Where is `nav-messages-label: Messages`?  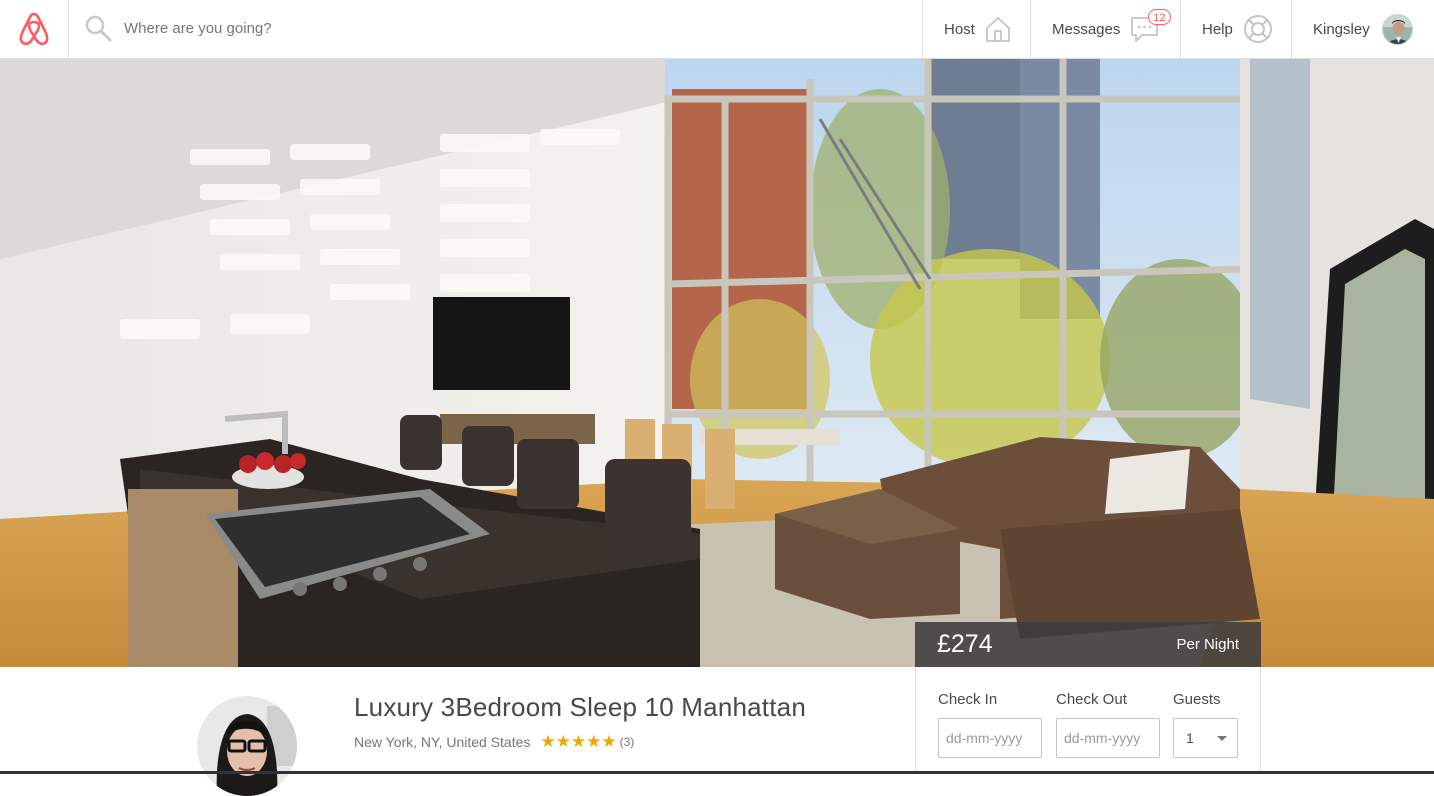
nav-messages-label: Messages is located at coordinates (1086, 29).